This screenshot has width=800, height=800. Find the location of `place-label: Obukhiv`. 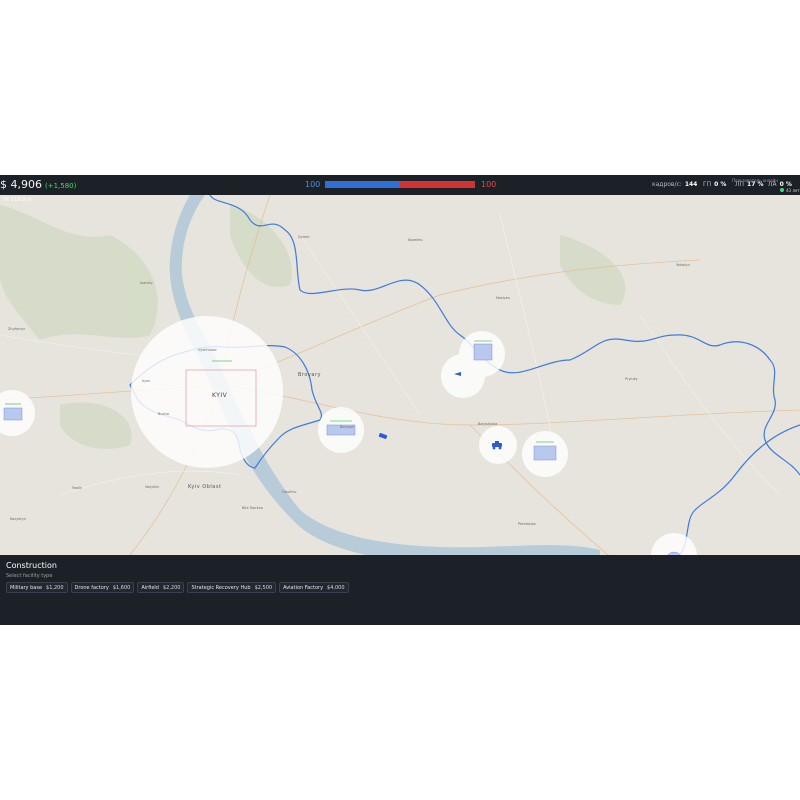

place-label: Obukhiv is located at coordinates (289, 492).